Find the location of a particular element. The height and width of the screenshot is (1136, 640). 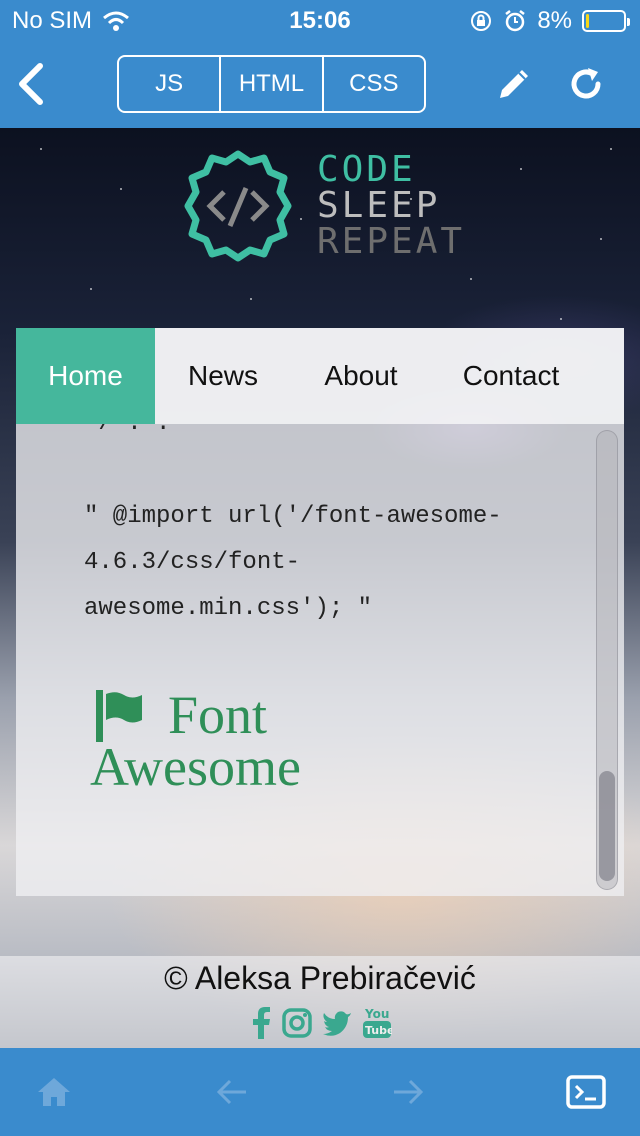

home-icon is located at coordinates (54, 1092).